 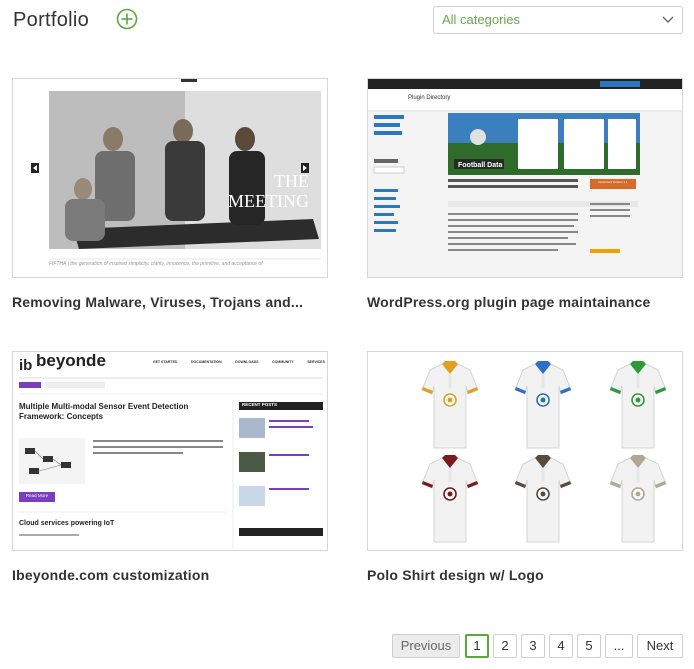 I want to click on thumb-post2-title: Cloud services powering IoT, so click(x=67, y=523).